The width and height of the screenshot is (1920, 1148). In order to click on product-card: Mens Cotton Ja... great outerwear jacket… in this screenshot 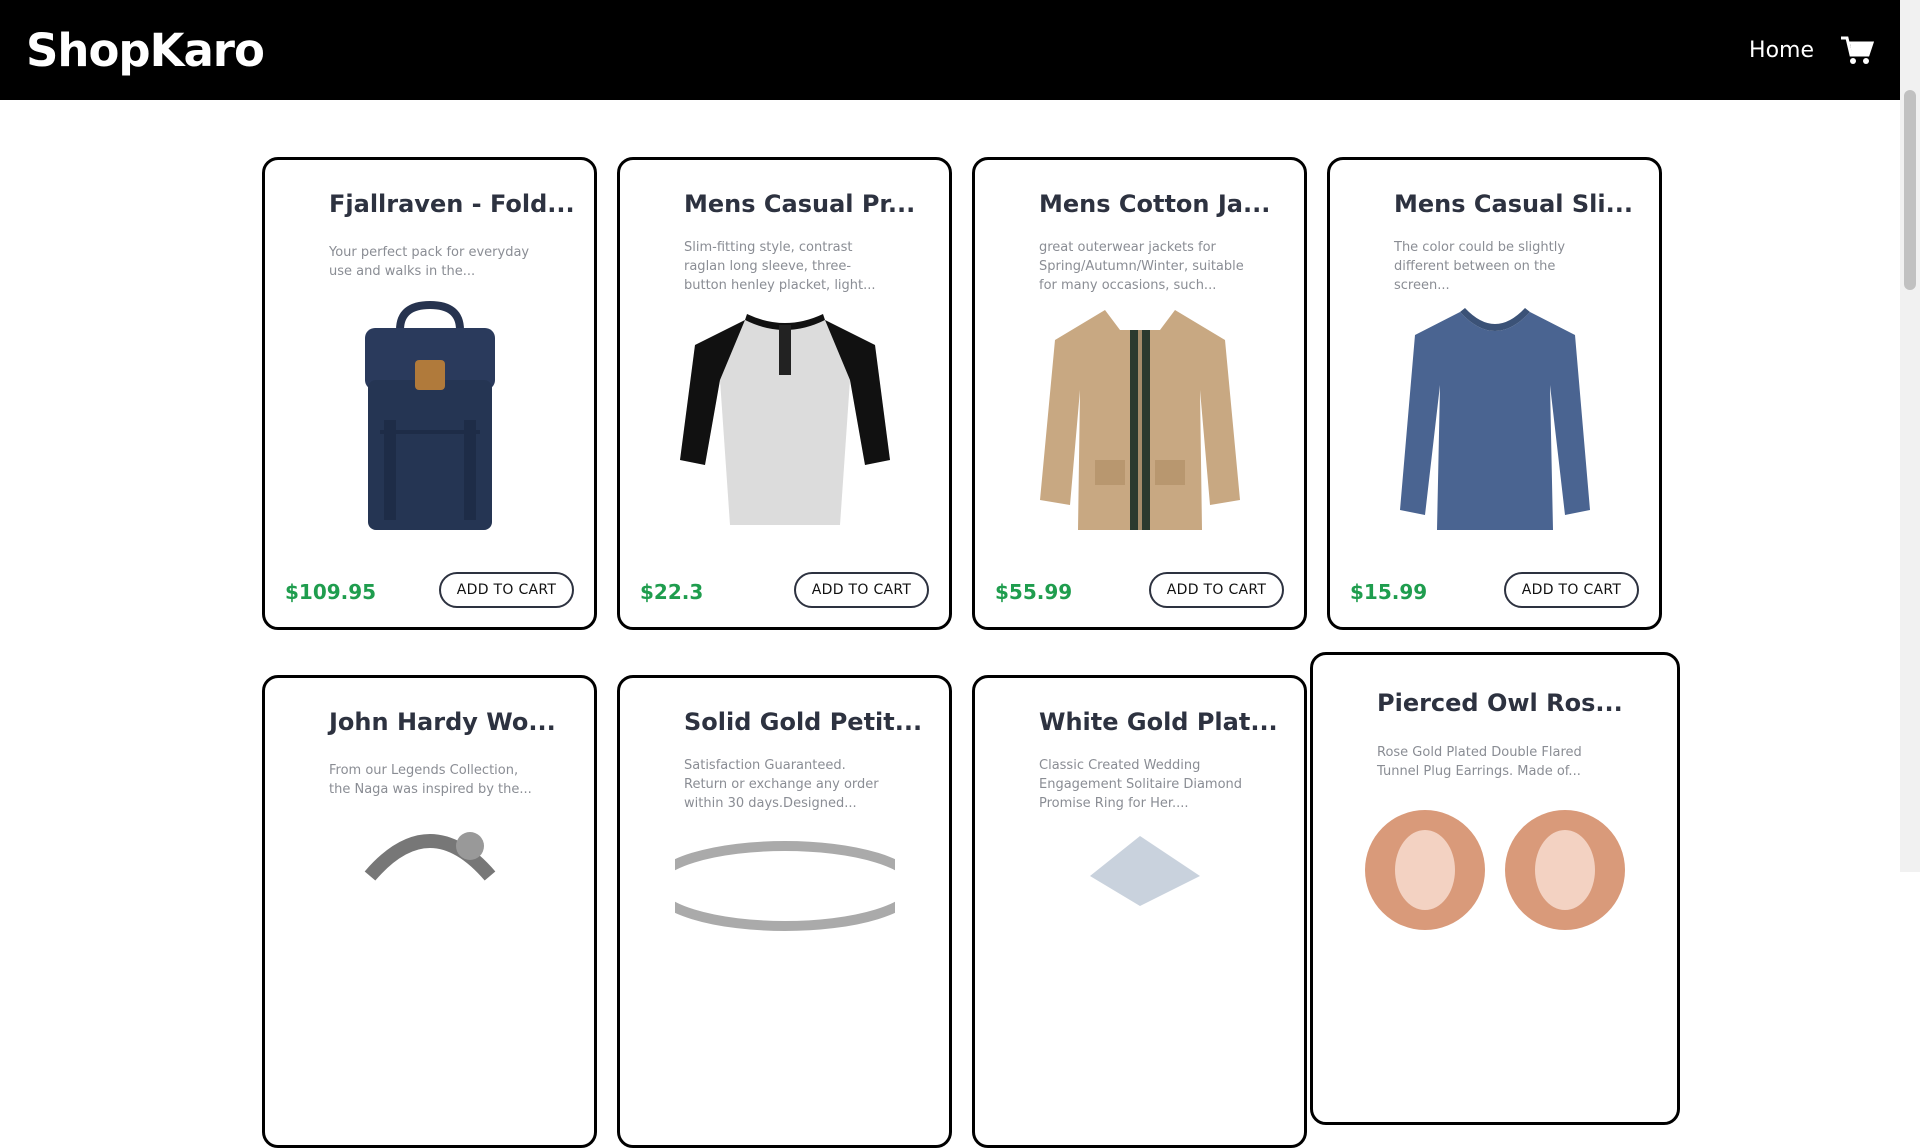, I will do `click(1139, 393)`.